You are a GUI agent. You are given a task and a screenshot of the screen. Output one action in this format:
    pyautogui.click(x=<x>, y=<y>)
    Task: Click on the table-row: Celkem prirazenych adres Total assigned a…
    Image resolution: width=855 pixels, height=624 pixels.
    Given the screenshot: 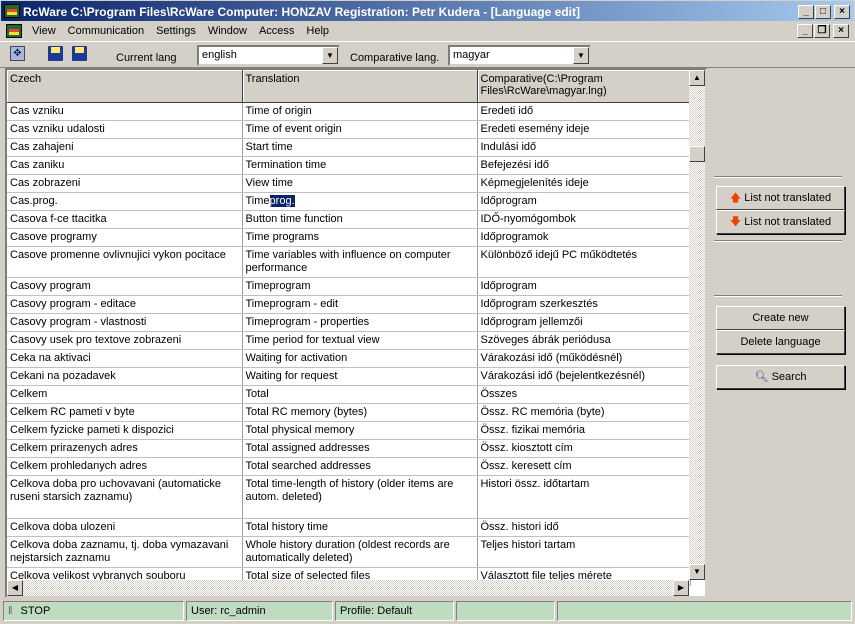 What is the action you would take?
    pyautogui.click(x=349, y=448)
    